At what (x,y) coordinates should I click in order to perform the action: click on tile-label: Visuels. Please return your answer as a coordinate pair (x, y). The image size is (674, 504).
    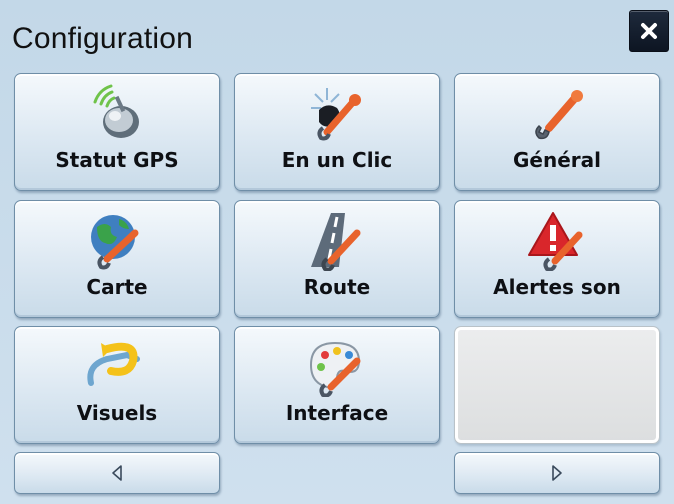
    Looking at the image, I should click on (117, 413).